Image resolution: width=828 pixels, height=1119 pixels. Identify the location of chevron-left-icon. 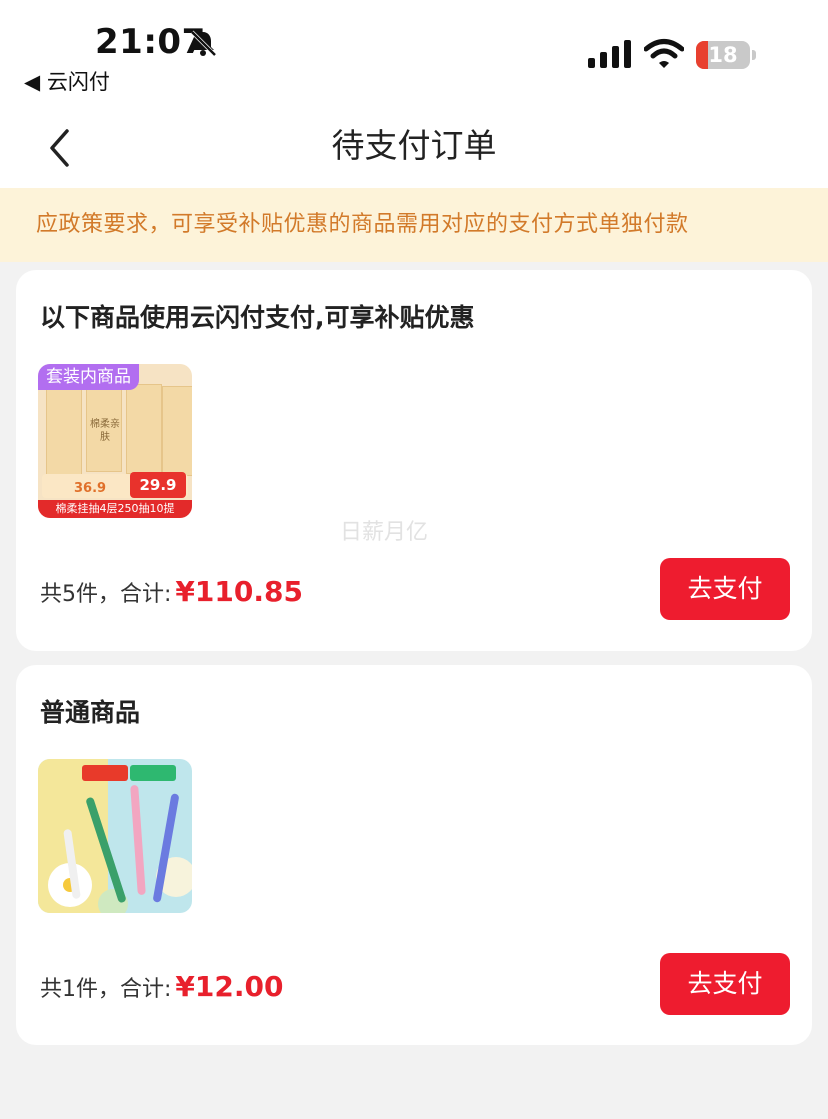
(59, 148).